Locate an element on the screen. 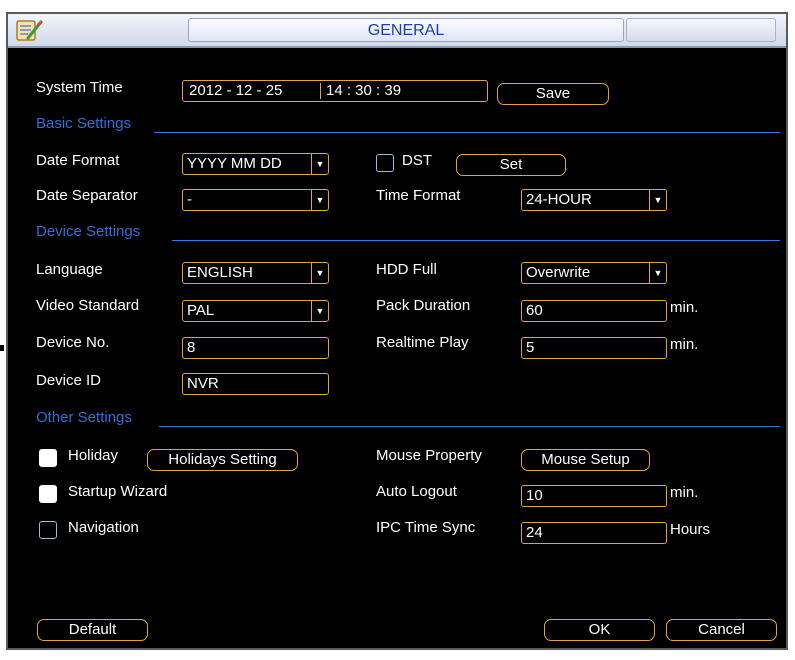  pack-duration-label: Pack Duration is located at coordinates (423, 305).